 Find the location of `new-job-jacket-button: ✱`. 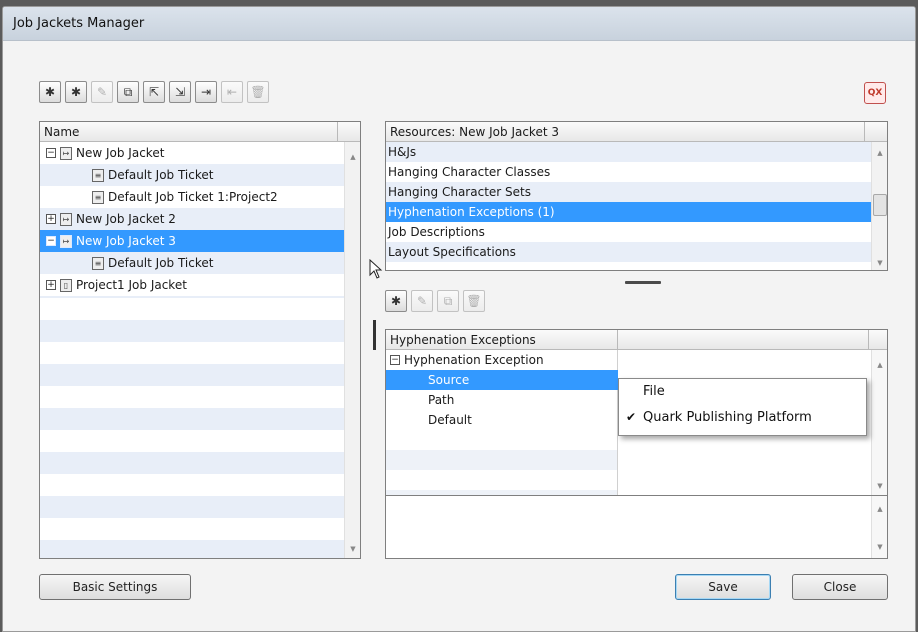

new-job-jacket-button: ✱ is located at coordinates (50, 92).